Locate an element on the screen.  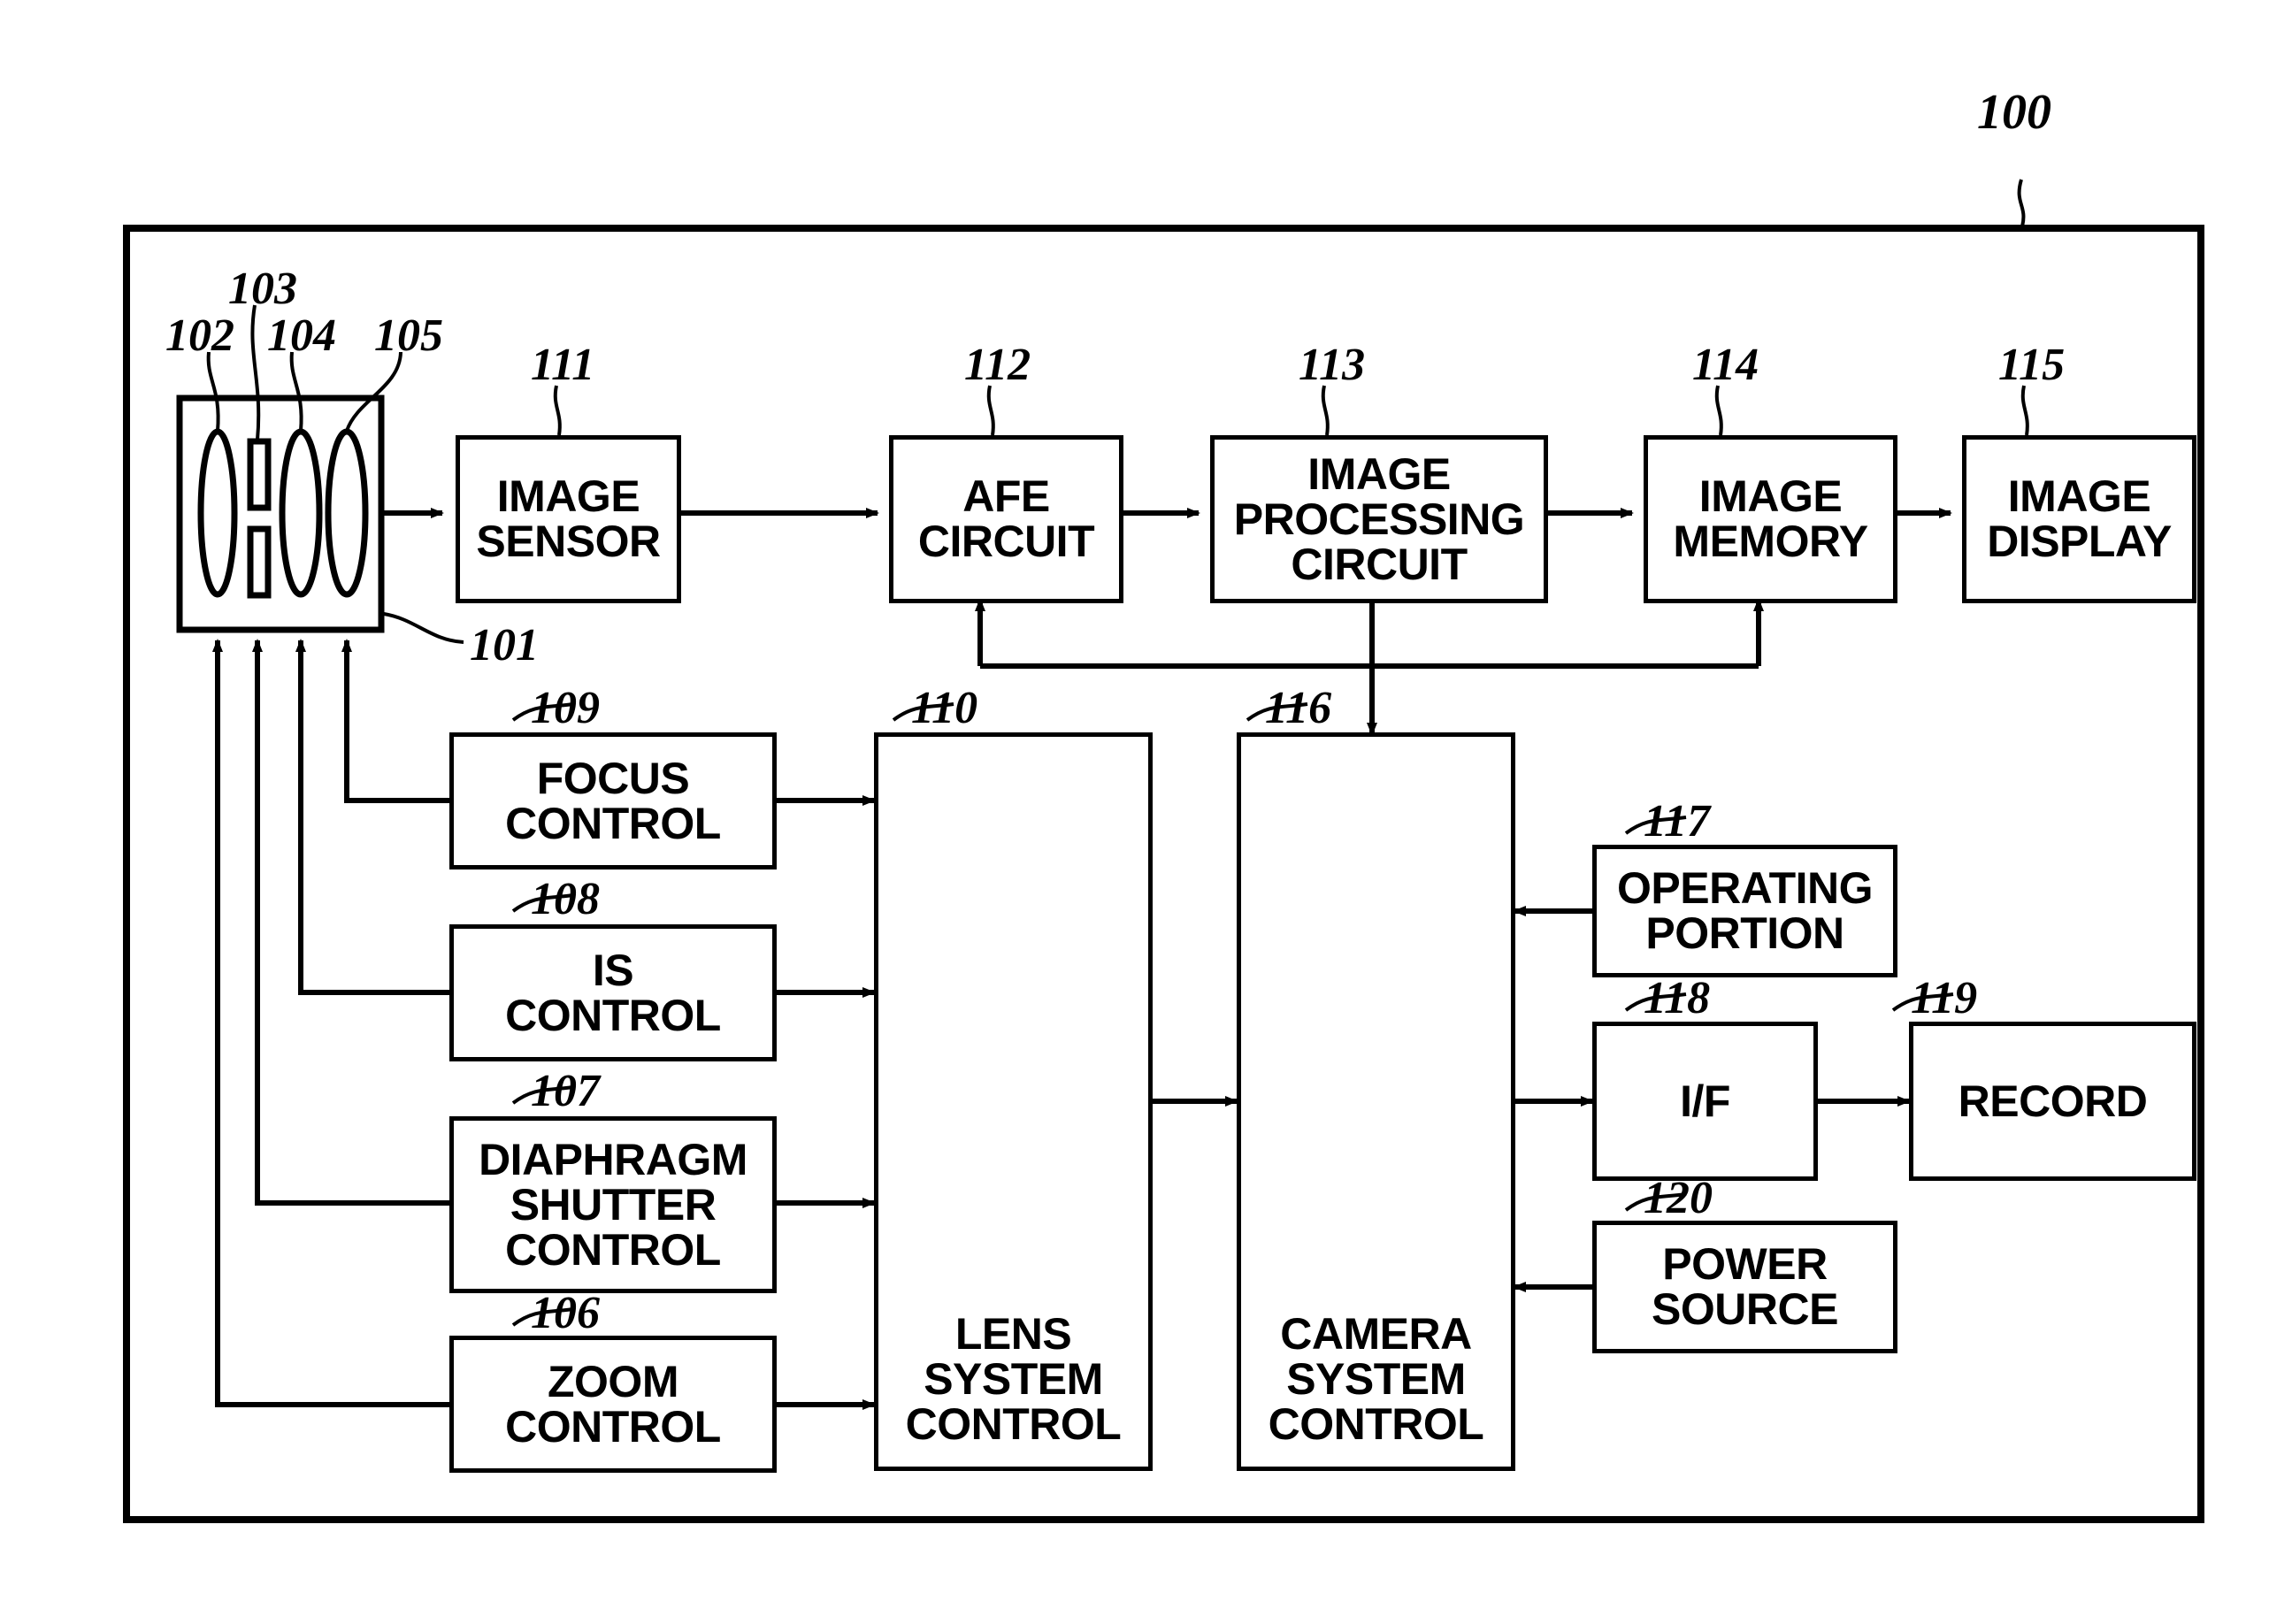
block-record-line-0: RECORD is located at coordinates (2053, 1101).